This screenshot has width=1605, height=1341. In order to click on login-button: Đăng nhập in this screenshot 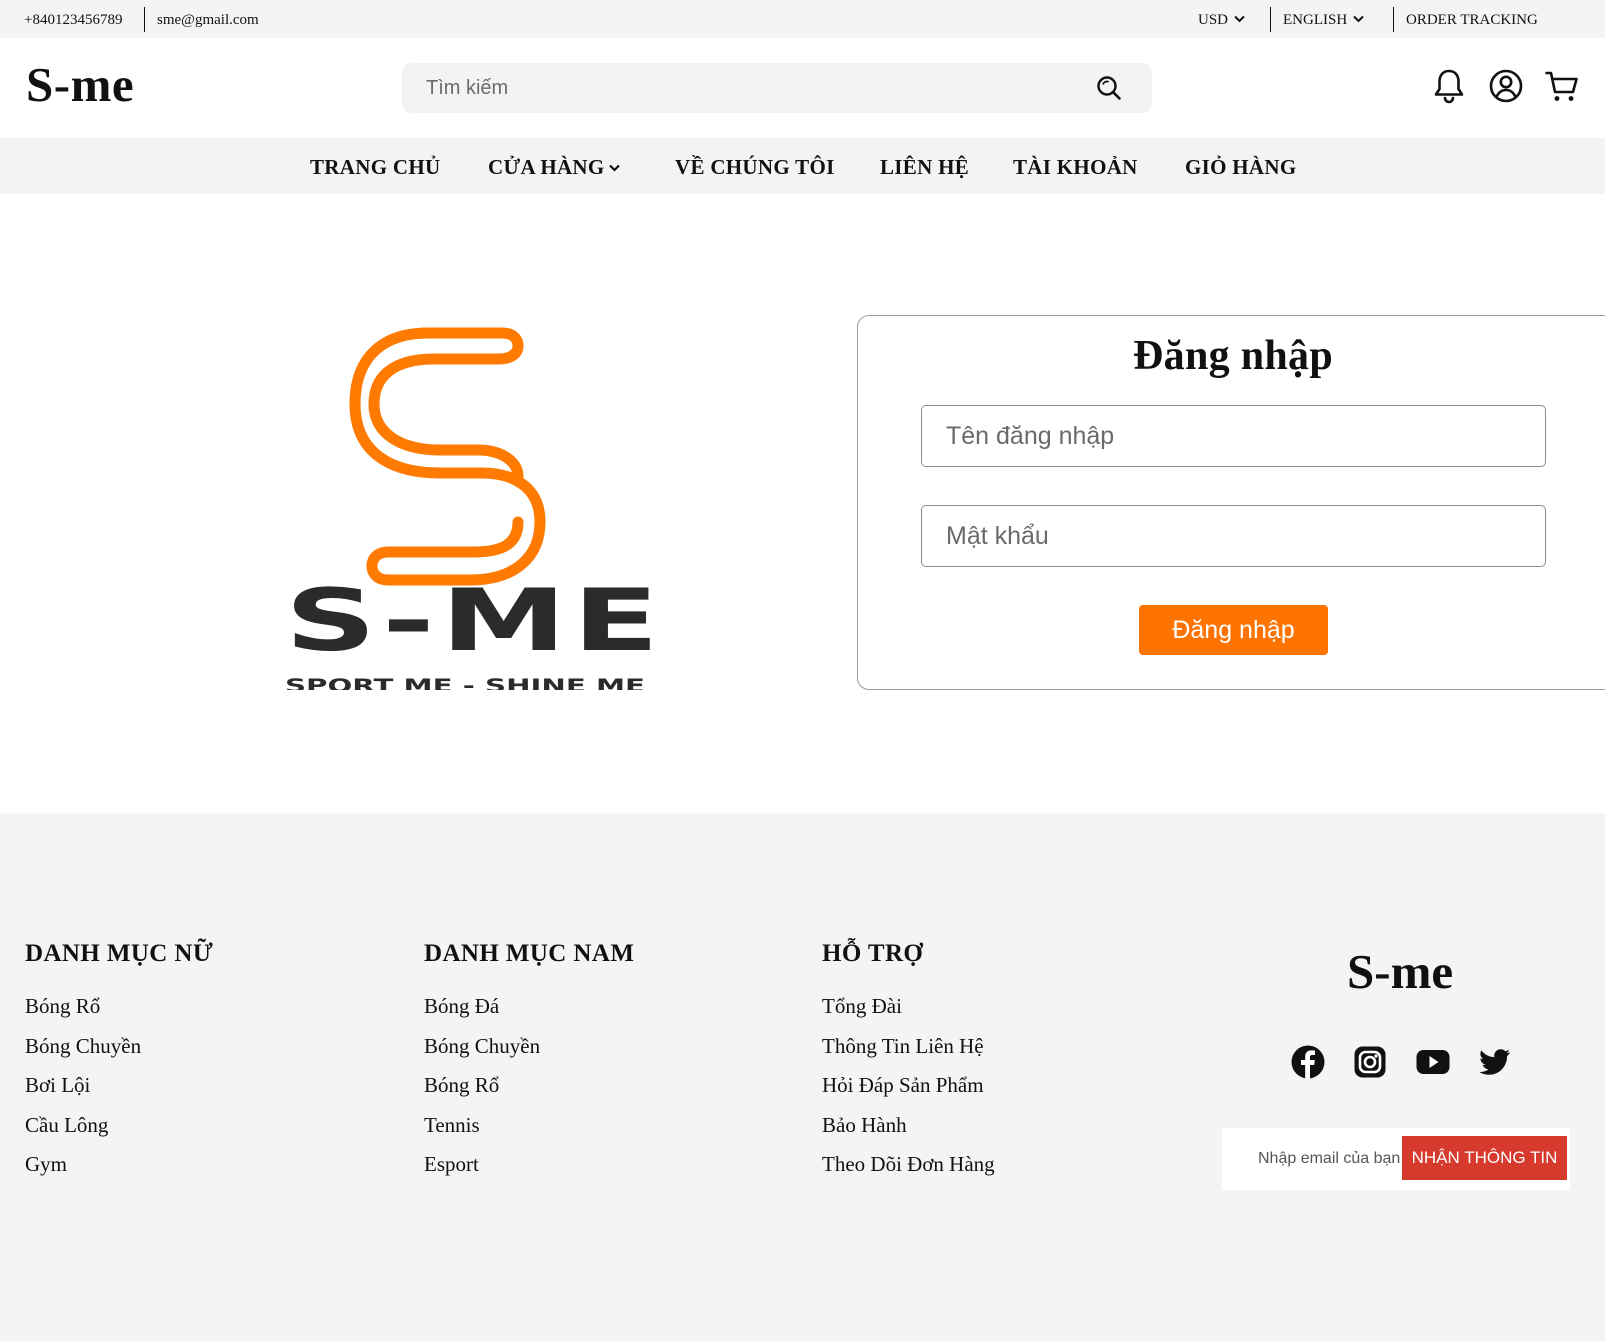, I will do `click(1233, 630)`.